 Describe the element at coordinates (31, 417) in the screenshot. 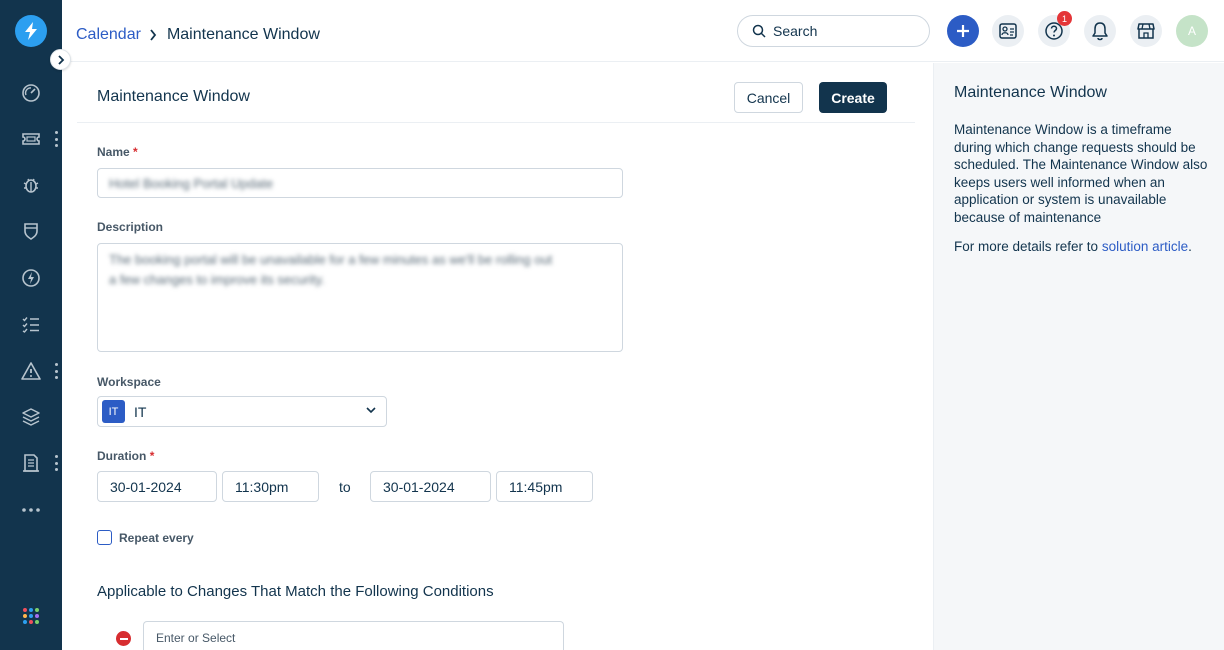

I see `layers-icon` at that location.